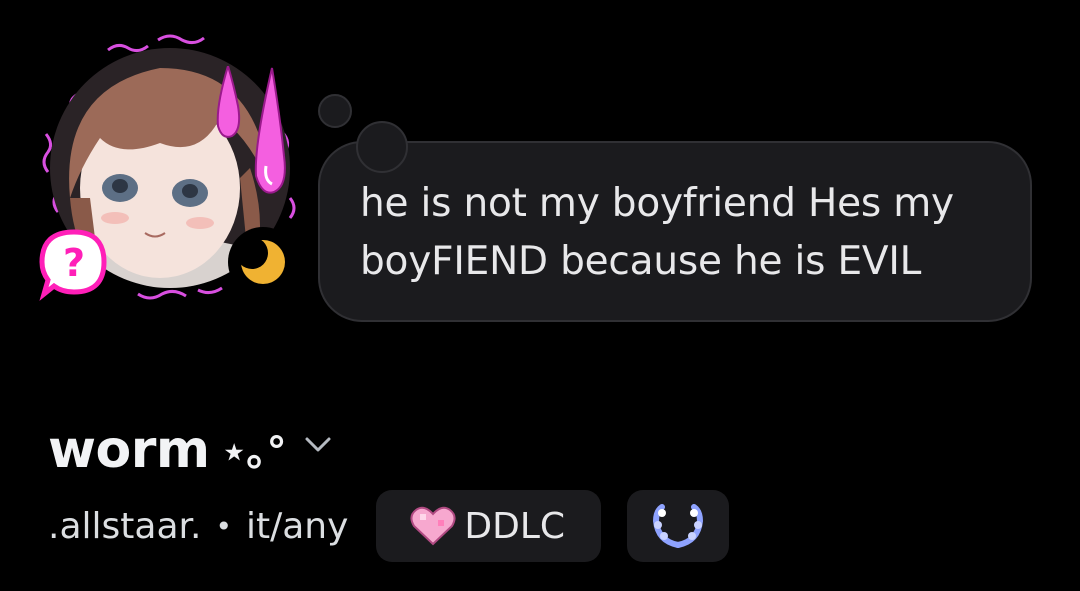 The image size is (1080, 591). What do you see at coordinates (318, 444) in the screenshot?
I see `chevron-down-icon` at bounding box center [318, 444].